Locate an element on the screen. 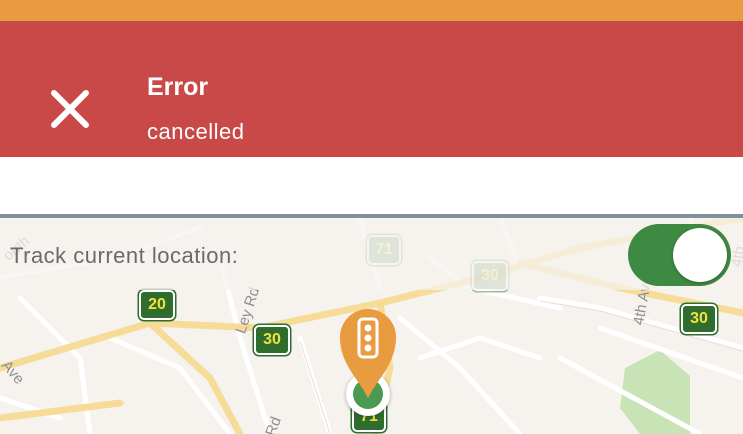 Image resolution: width=743 pixels, height=434 pixels. toast-message: cancelled is located at coordinates (196, 131).